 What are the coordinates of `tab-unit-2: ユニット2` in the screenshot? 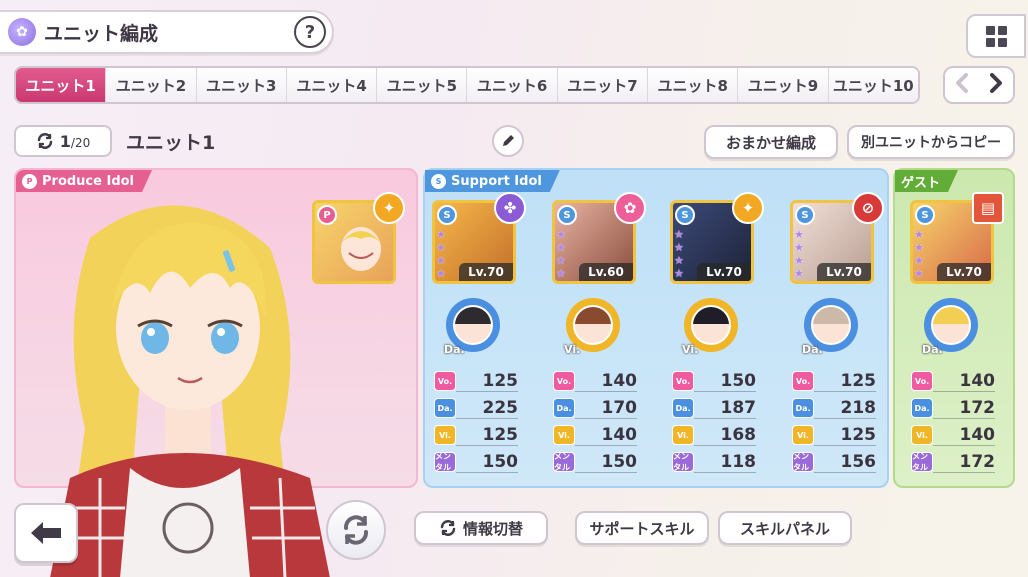 It's located at (151, 85).